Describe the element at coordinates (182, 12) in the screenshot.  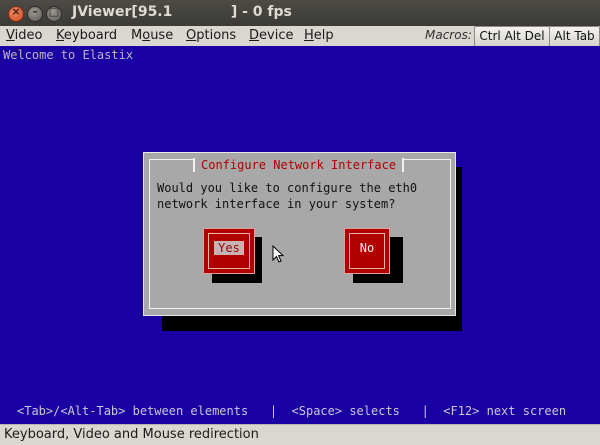
I see `window-title: JViewer[95.1 ] - 0 fps` at that location.